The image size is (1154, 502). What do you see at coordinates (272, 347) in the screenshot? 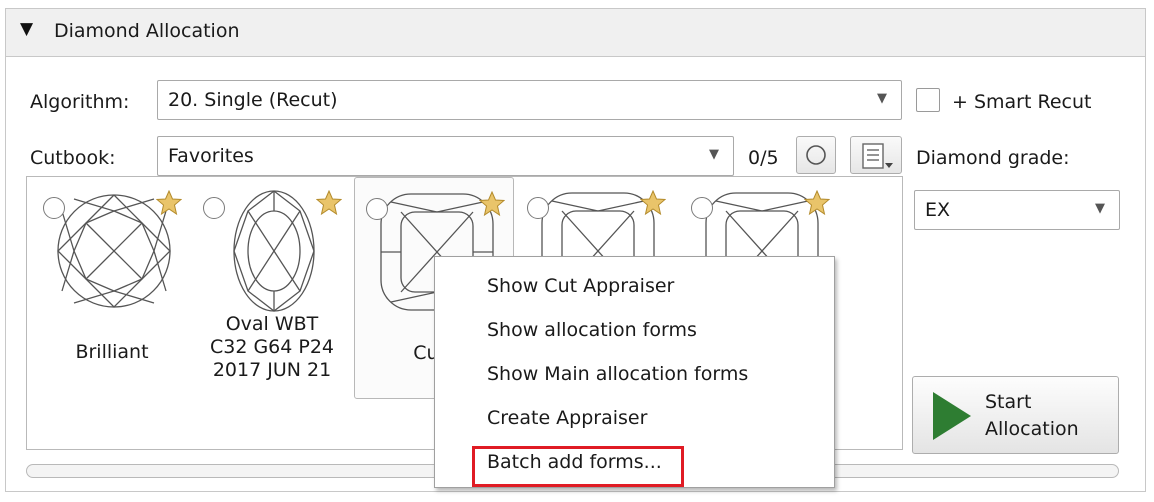
I see `cut-name: Oval WBT C32 G64 P24 2017 JUN 21` at bounding box center [272, 347].